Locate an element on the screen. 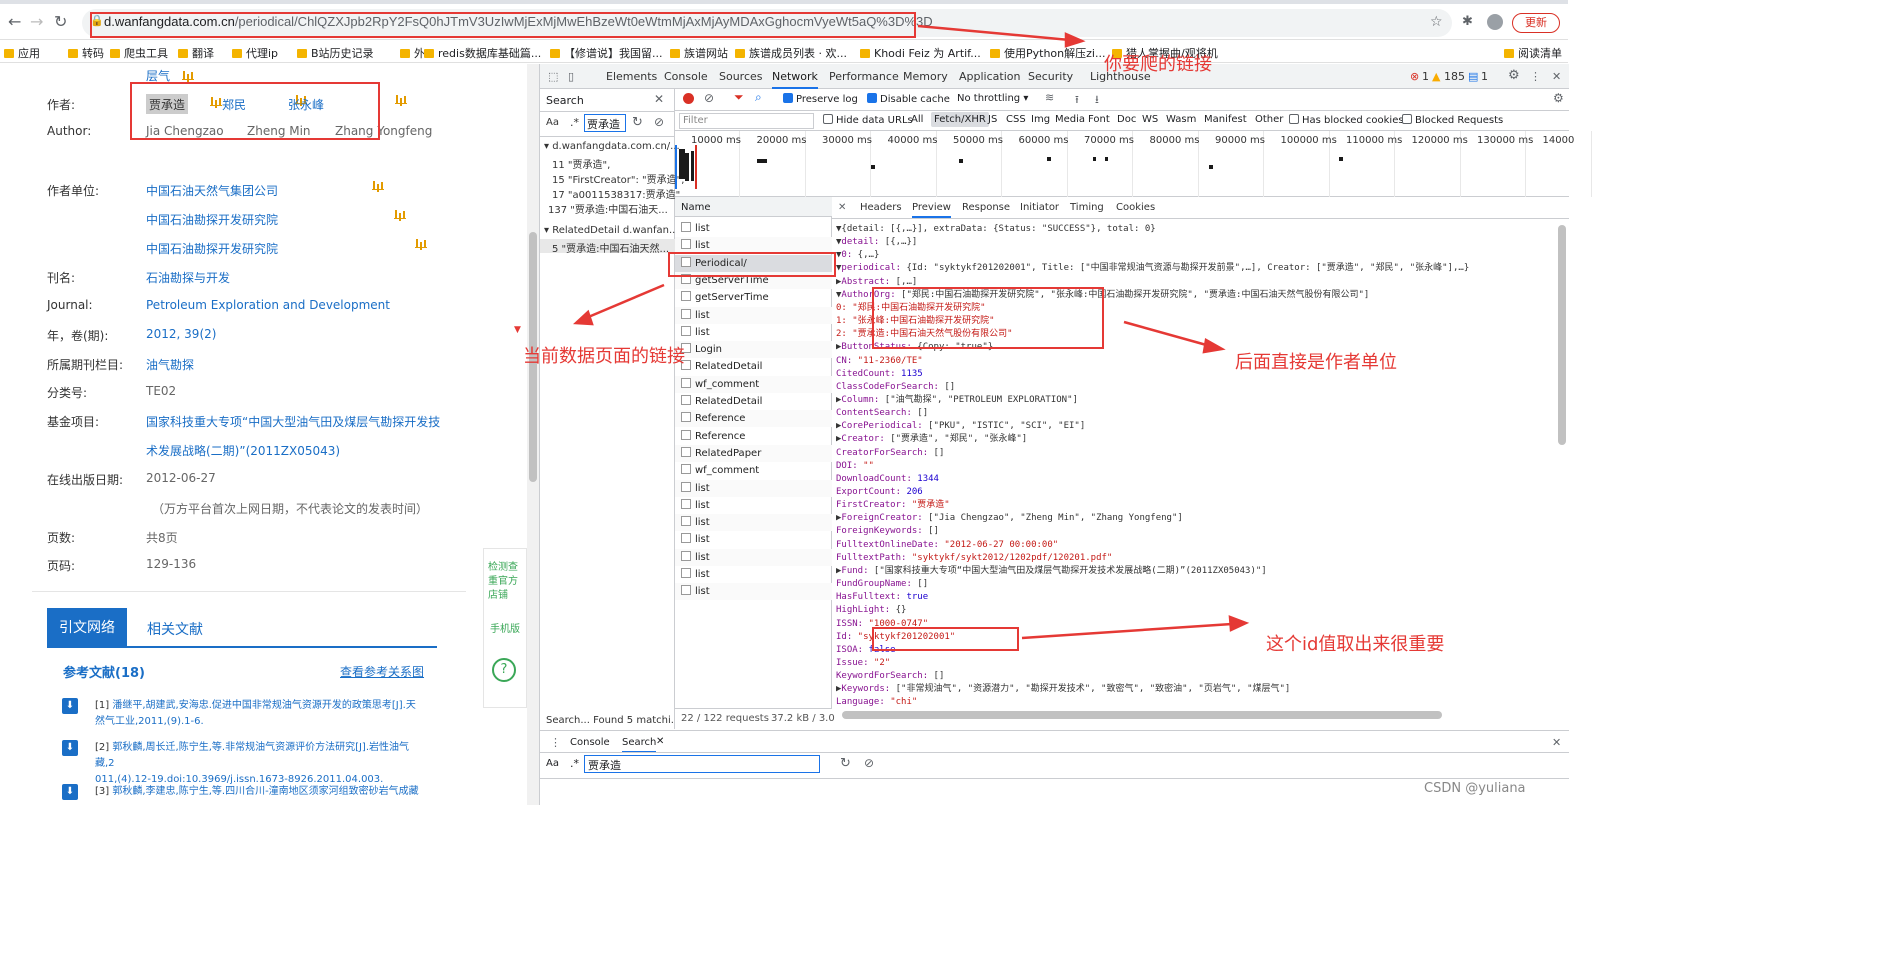  annotation-crawl-link: 你要爬的链接 is located at coordinates (1158, 64).